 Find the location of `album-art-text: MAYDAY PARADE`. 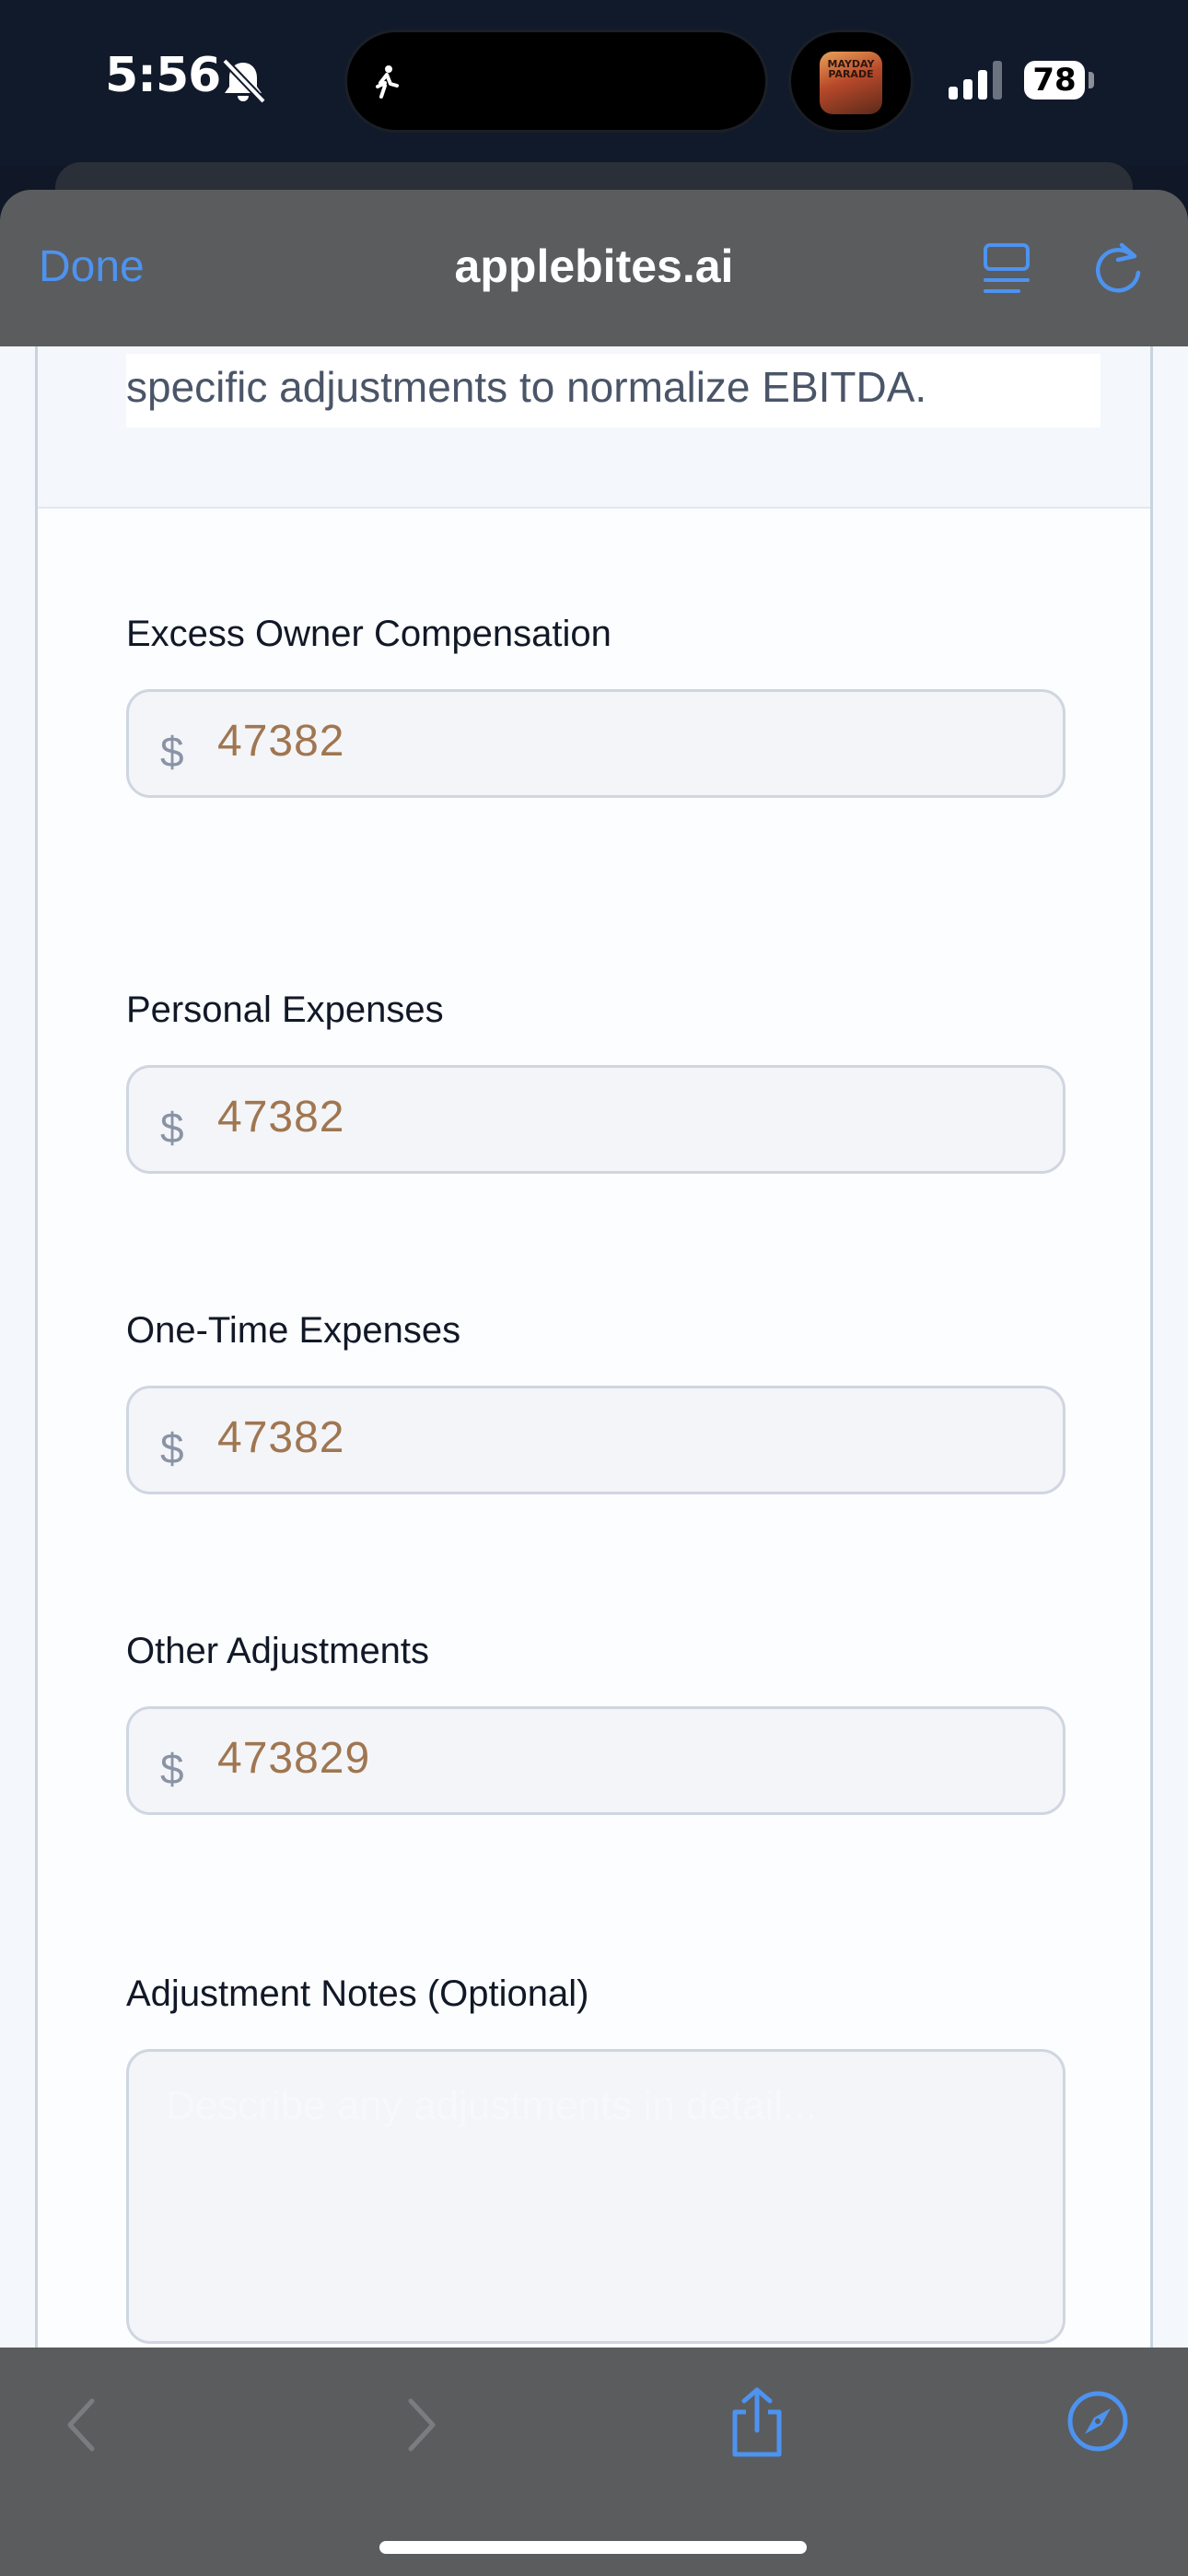

album-art-text: MAYDAY PARADE is located at coordinates (851, 69).